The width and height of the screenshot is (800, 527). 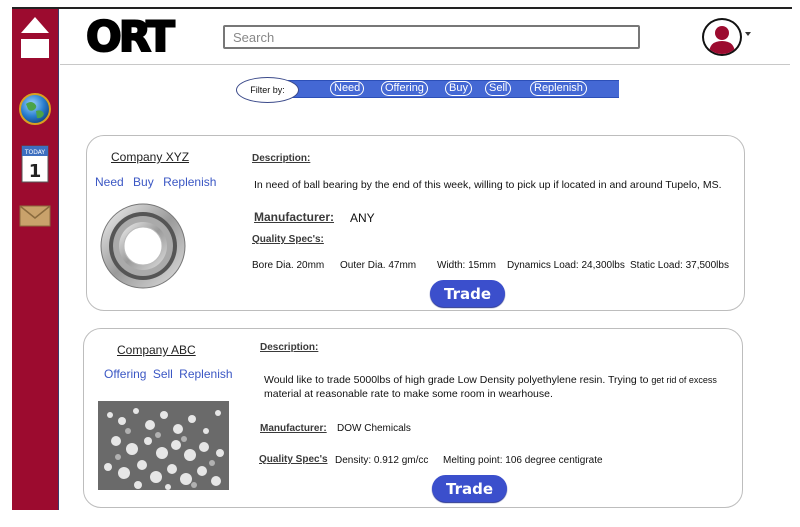 What do you see at coordinates (288, 239) in the screenshot?
I see `quality-spec-label: Quality Spec's:` at bounding box center [288, 239].